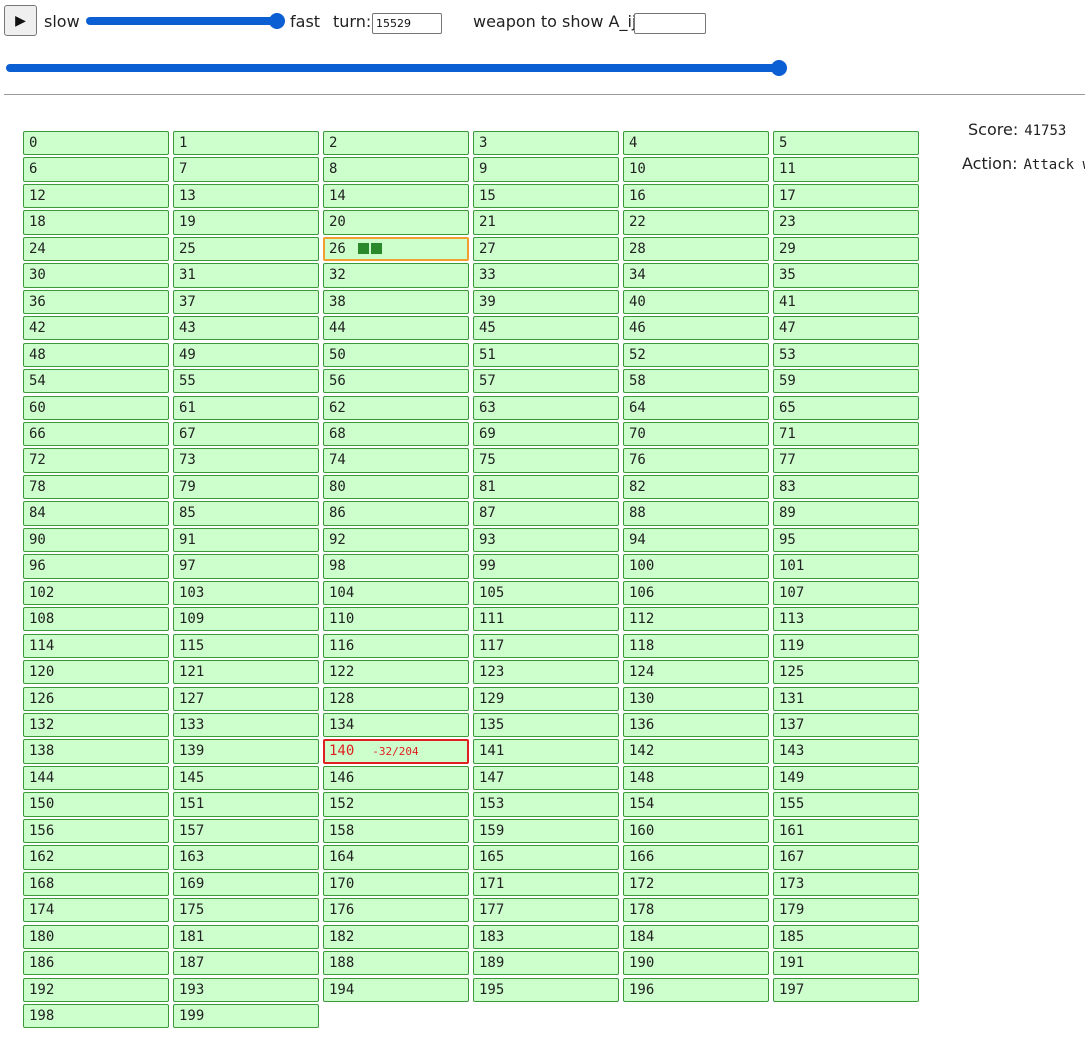 Image resolution: width=1085 pixels, height=1040 pixels. I want to click on cell-198: 198, so click(96, 1016).